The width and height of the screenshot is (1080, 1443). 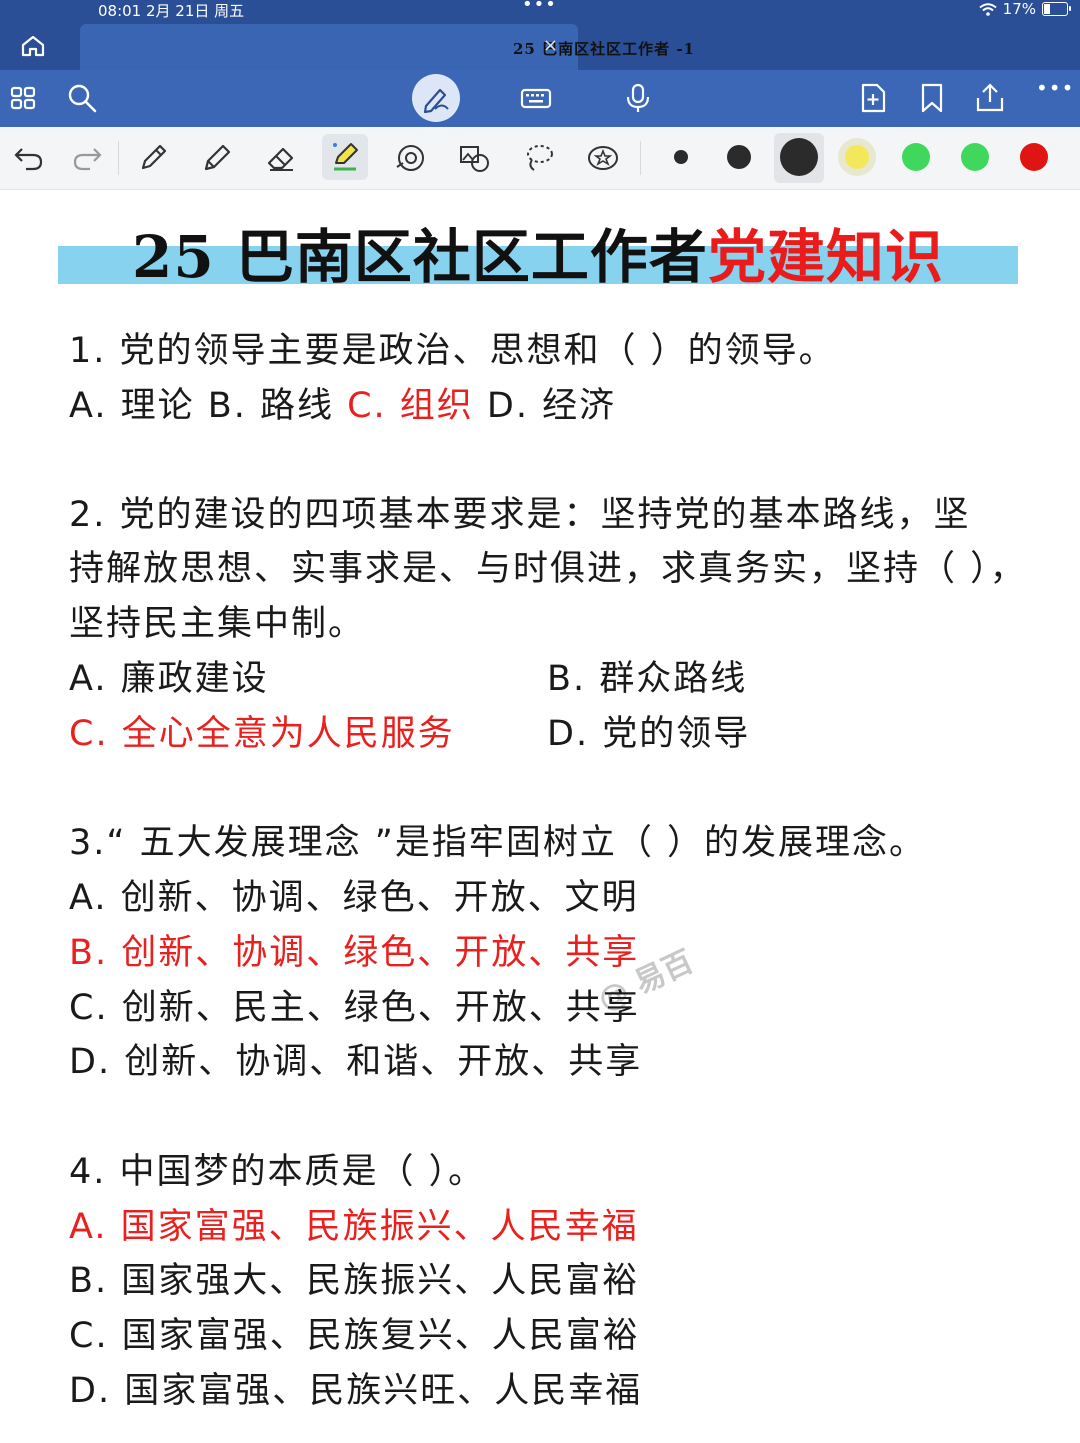 What do you see at coordinates (539, 158) in the screenshot?
I see `lasso-icon` at bounding box center [539, 158].